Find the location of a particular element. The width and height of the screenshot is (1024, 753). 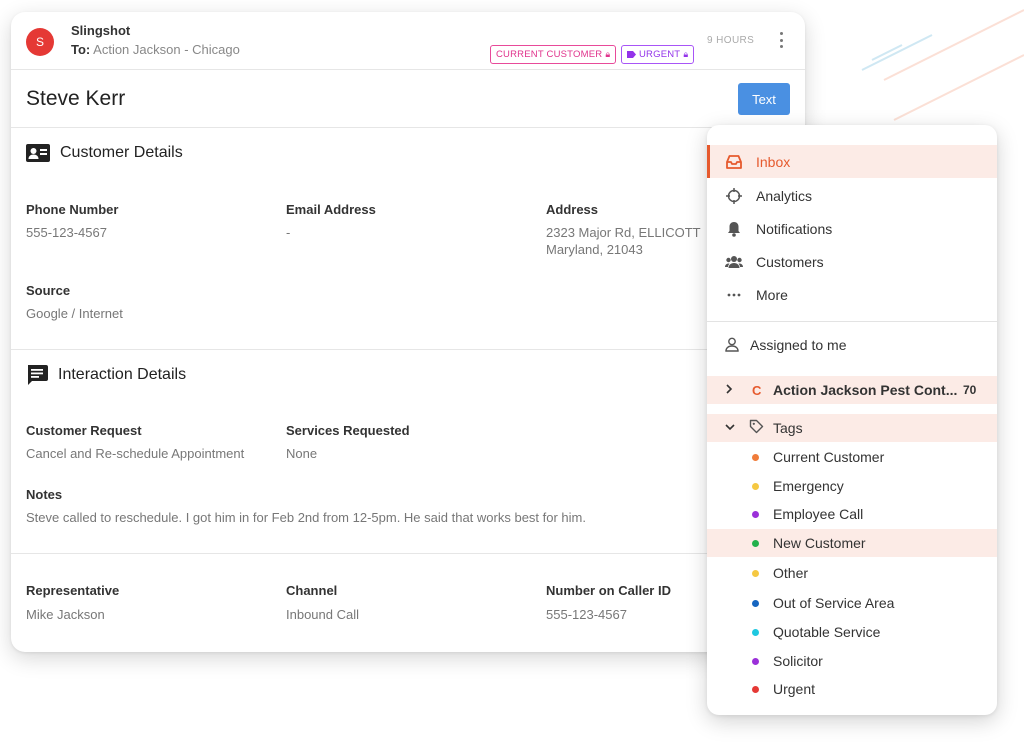

tag-item: Current Customer is located at coordinates (852, 457).